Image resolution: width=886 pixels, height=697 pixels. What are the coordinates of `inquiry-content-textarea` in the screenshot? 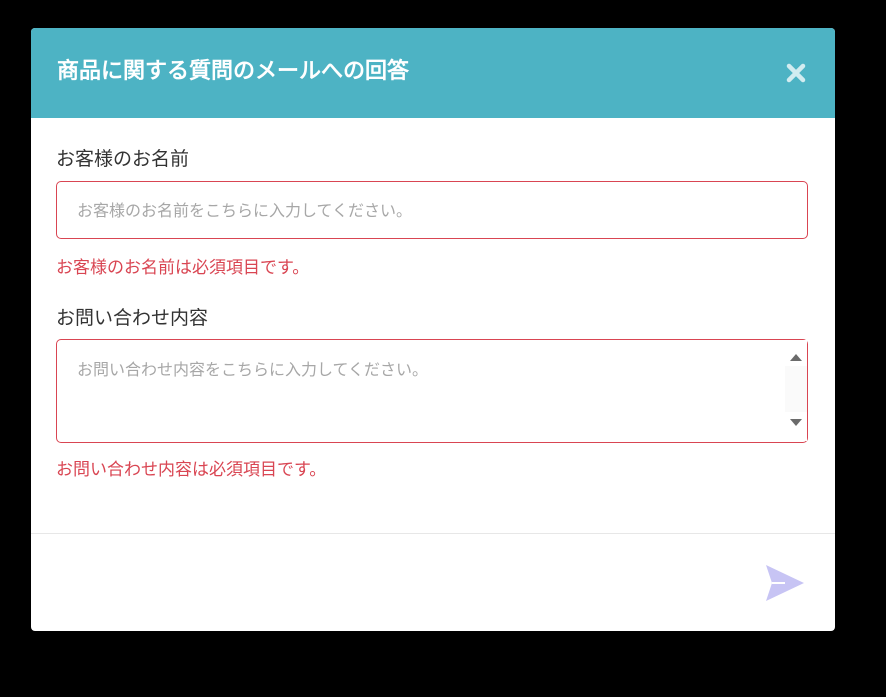 It's located at (421, 390).